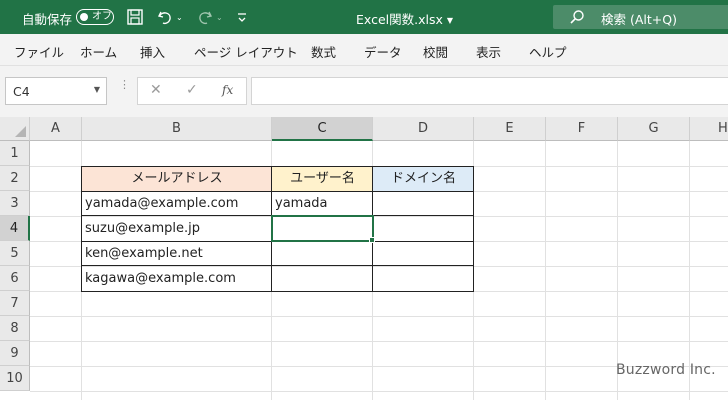  What do you see at coordinates (102, 16) in the screenshot?
I see `autosave-state: オフ` at bounding box center [102, 16].